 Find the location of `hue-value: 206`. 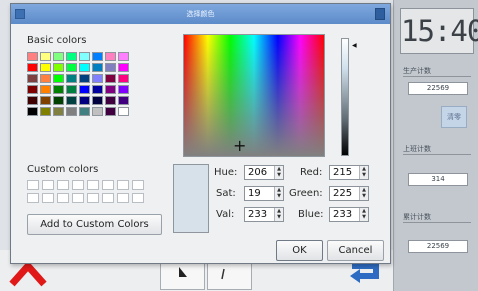

hue-value: 206 is located at coordinates (257, 172).